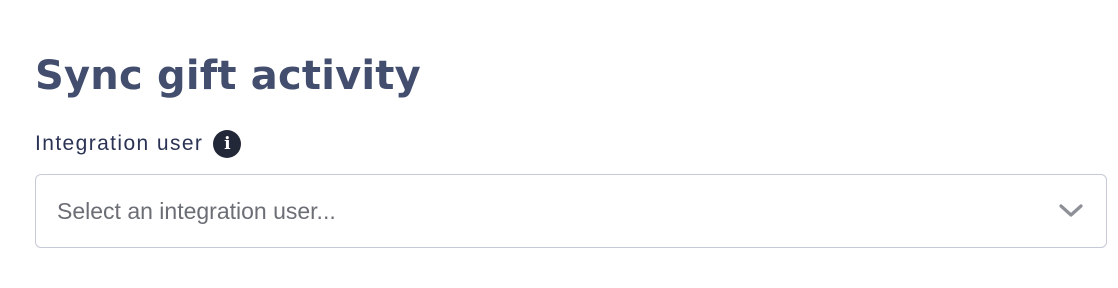  I want to click on section-title: Sync gift activity, so click(228, 76).